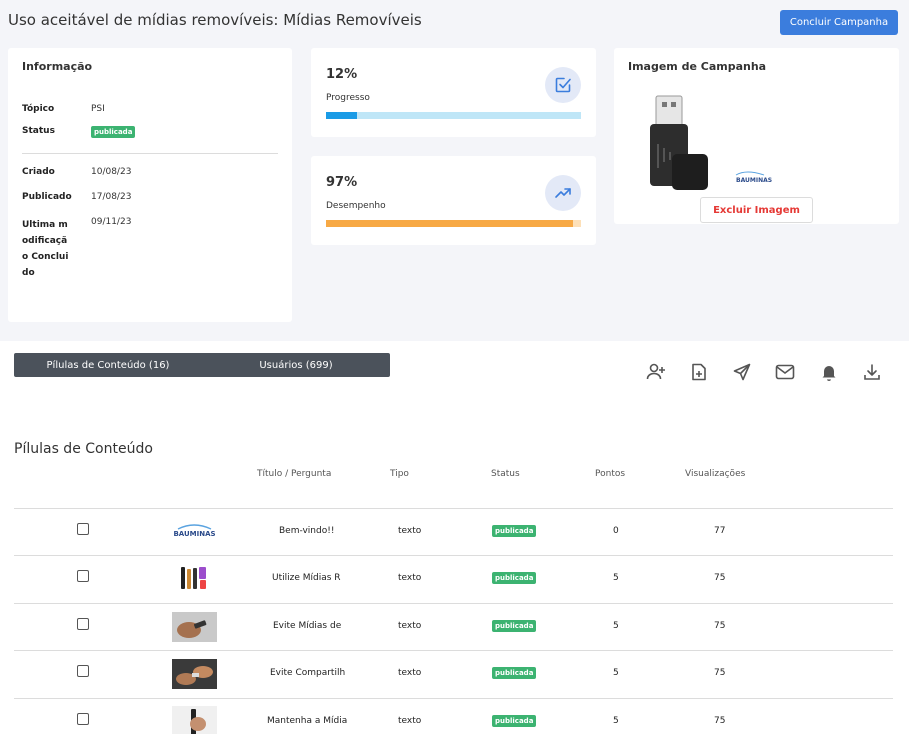 This screenshot has height=734, width=909. Describe the element at coordinates (505, 474) in the screenshot. I see `column-header-status: Status` at that location.